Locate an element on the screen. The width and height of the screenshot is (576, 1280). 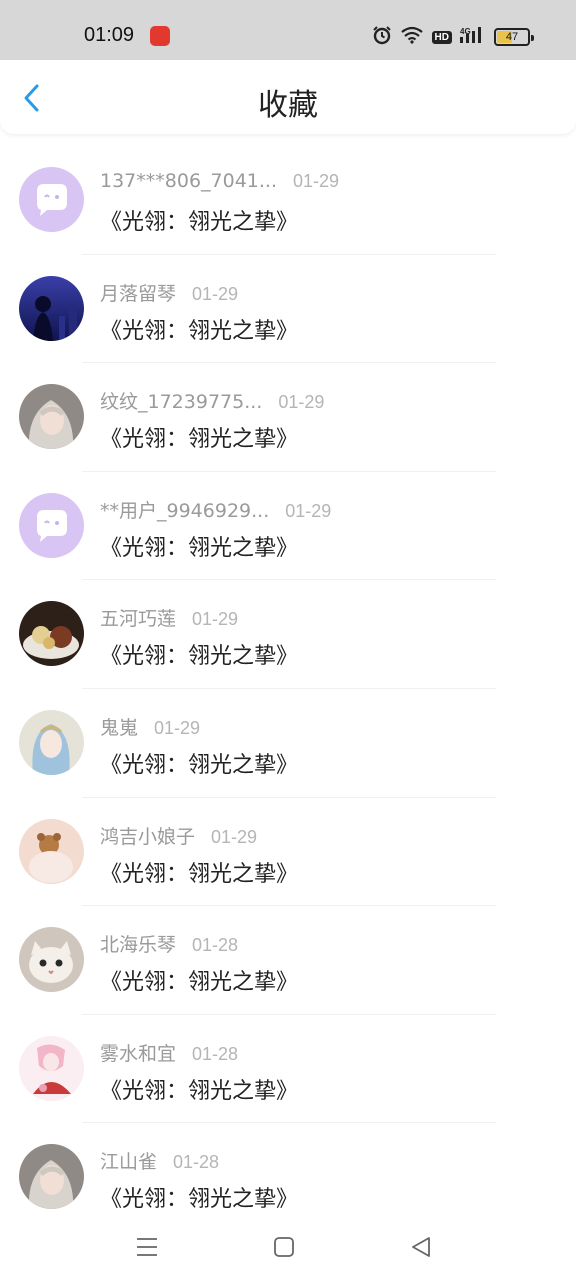
list-item: 纹纹_17239775... 01-29 《光翎：翎光之挚》 is located at coordinates (288, 417).